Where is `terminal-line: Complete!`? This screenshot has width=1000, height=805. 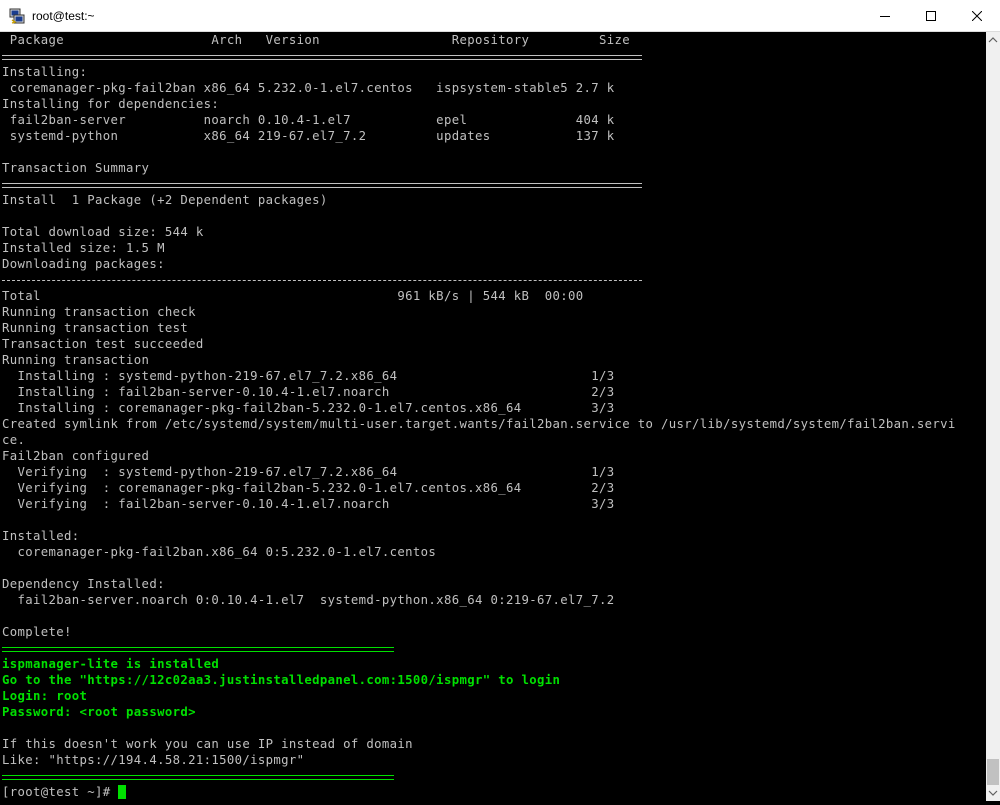 terminal-line: Complete! is located at coordinates (37, 632).